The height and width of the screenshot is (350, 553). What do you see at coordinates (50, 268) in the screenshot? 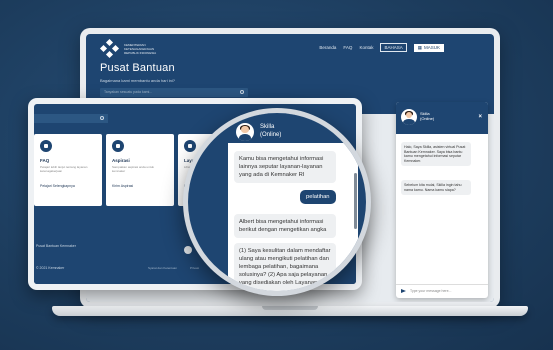
I see `footer-copyright: © 2021 Kemnaker` at bounding box center [50, 268].